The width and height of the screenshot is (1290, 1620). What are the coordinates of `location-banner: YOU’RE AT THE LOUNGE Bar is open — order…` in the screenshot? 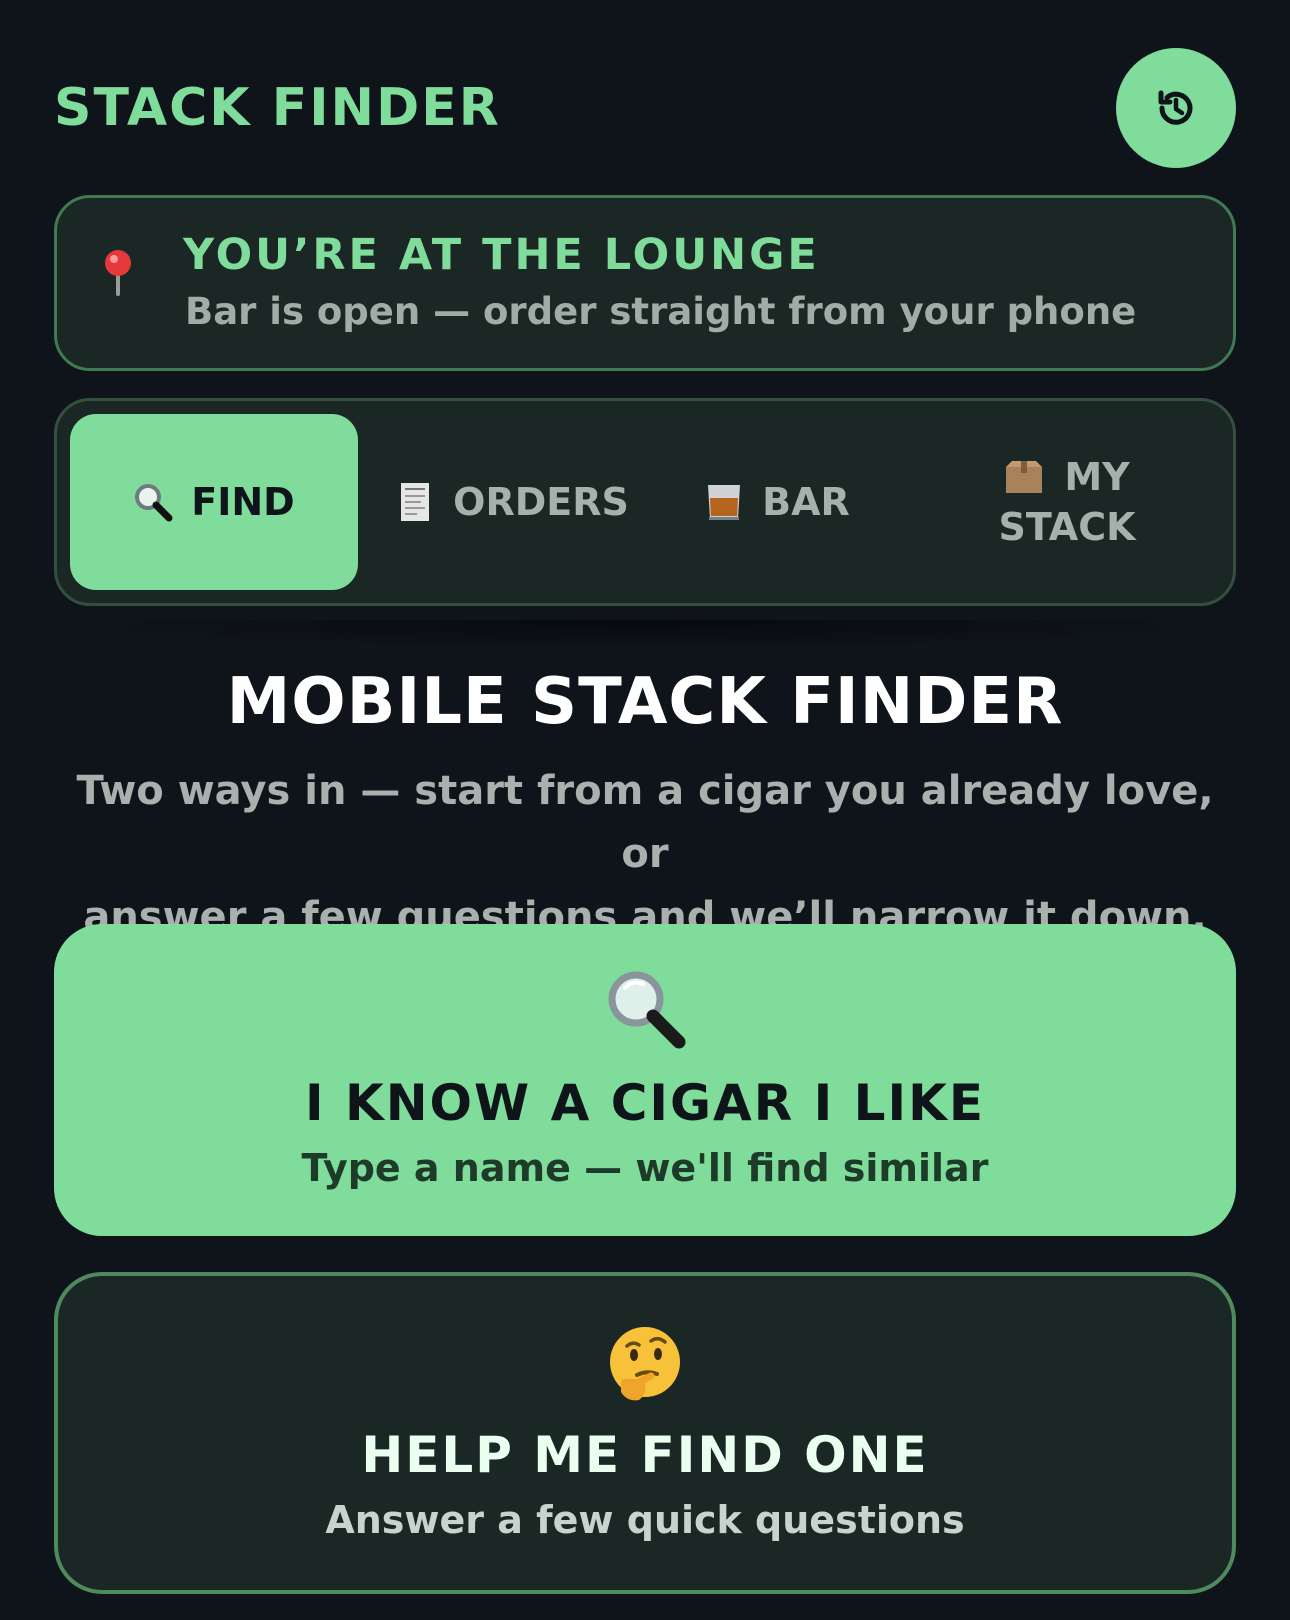 It's located at (645, 283).